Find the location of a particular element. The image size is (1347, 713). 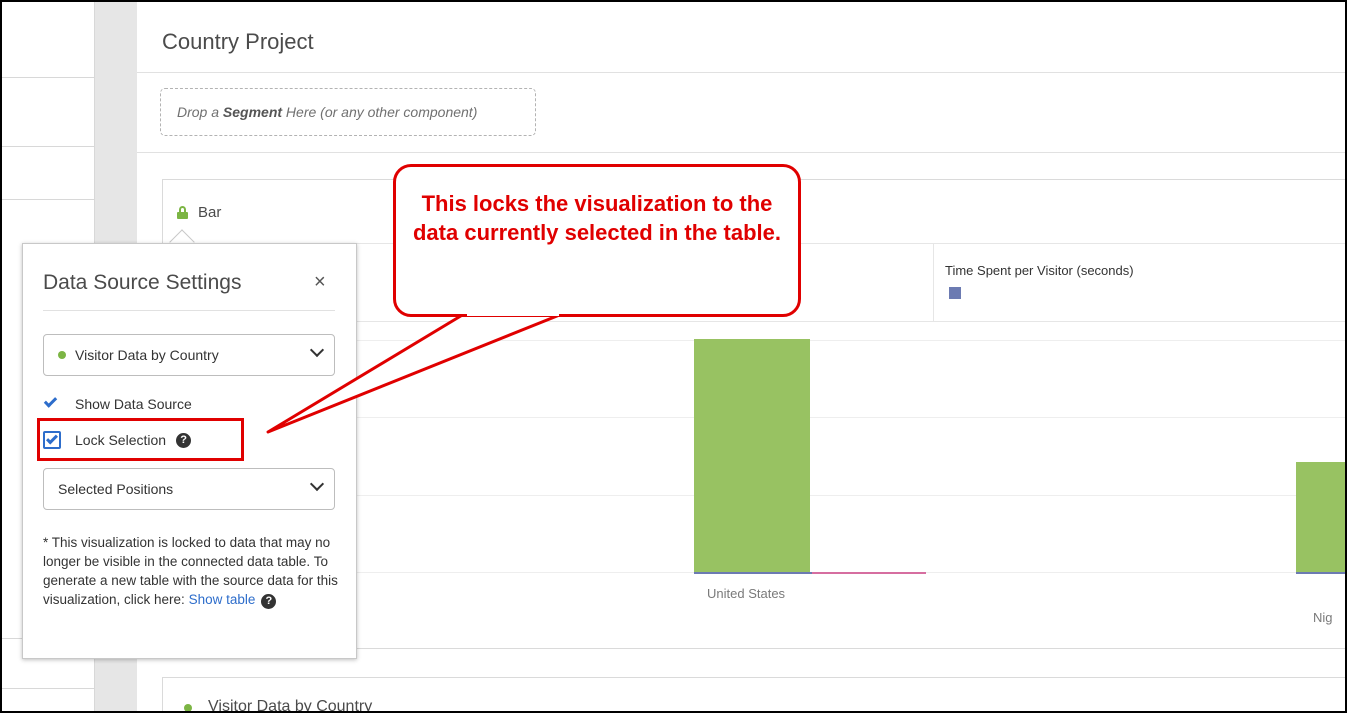

show-data-source-label: Show Data Source is located at coordinates (133, 404).